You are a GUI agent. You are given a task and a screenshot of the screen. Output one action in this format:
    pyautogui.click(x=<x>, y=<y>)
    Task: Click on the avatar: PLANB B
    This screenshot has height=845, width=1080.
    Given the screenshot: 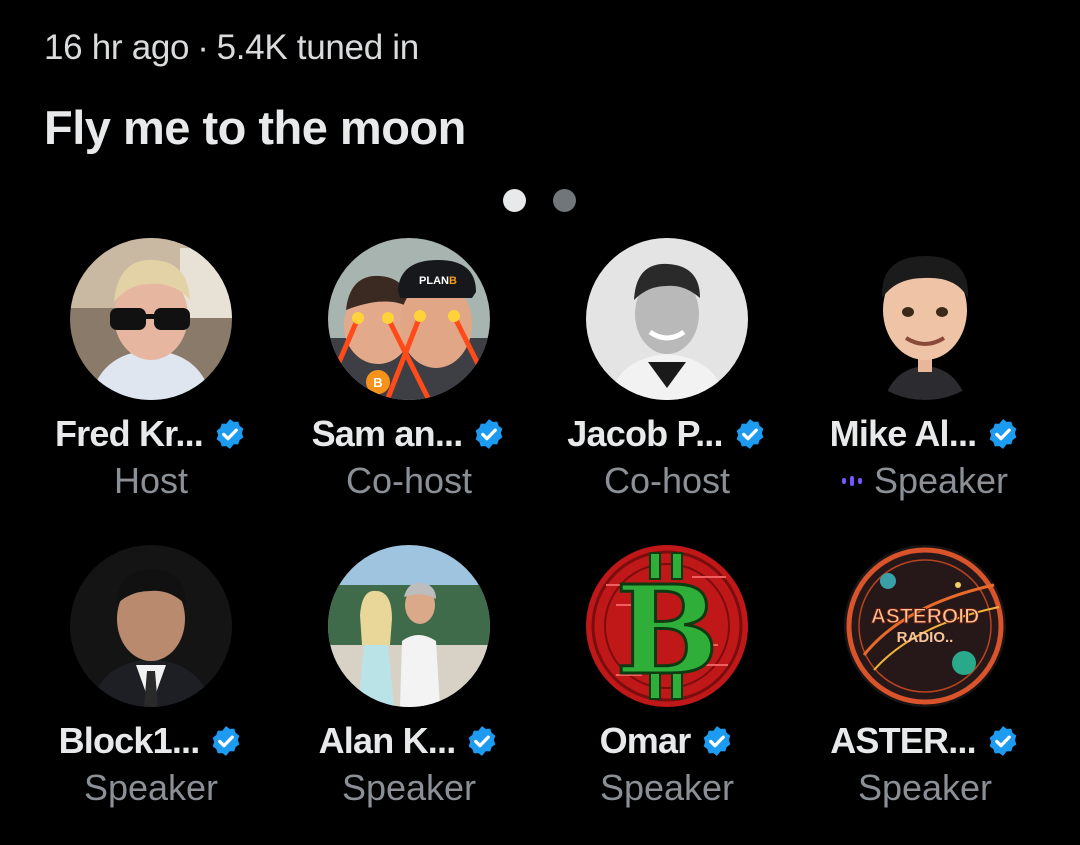 What is the action you would take?
    pyautogui.click(x=409, y=319)
    